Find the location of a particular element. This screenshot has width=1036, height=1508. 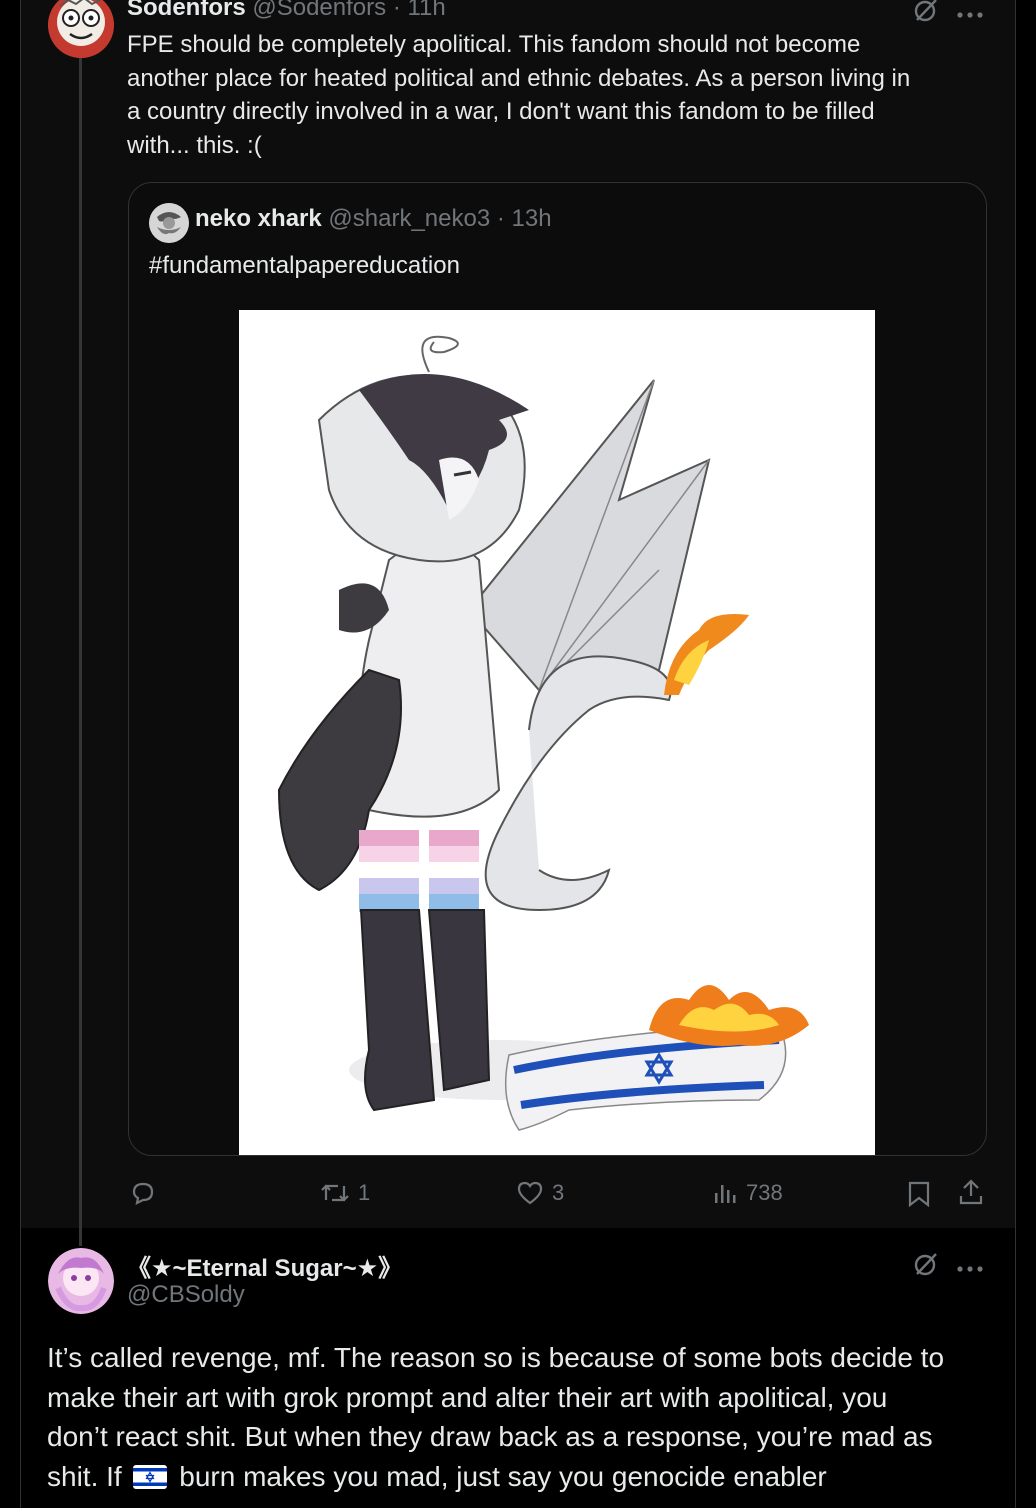

quote-author-name: neko xhark is located at coordinates (258, 218).